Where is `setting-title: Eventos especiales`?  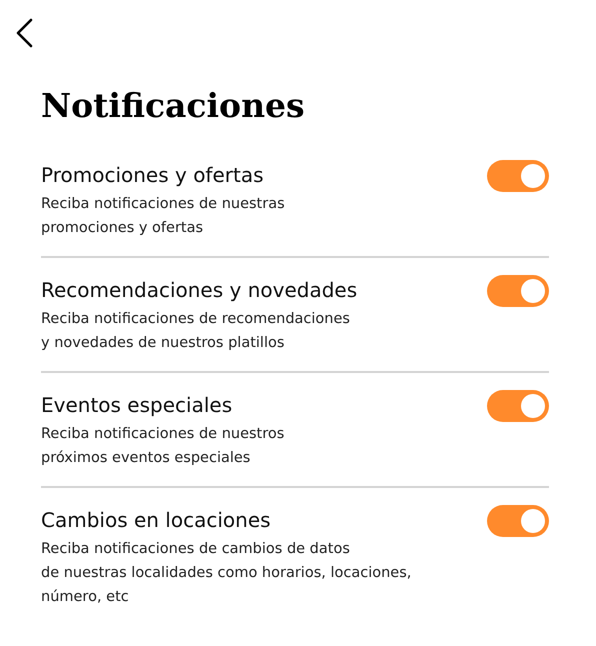 setting-title: Eventos especiales is located at coordinates (137, 405).